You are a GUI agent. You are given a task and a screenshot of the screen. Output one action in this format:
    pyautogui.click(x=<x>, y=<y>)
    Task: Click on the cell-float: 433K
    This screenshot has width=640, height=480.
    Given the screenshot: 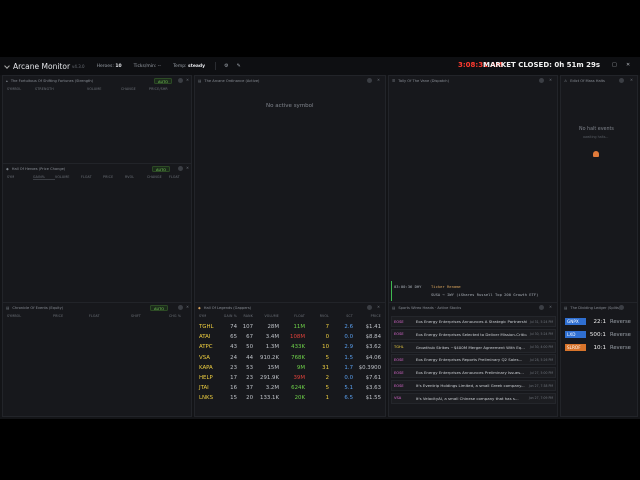 What is the action you would take?
    pyautogui.click(x=298, y=347)
    